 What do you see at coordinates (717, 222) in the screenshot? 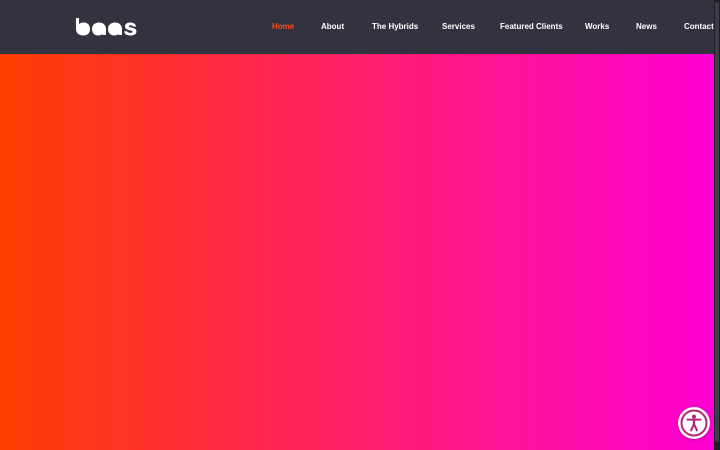
I see `scrollbar-thumb` at bounding box center [717, 222].